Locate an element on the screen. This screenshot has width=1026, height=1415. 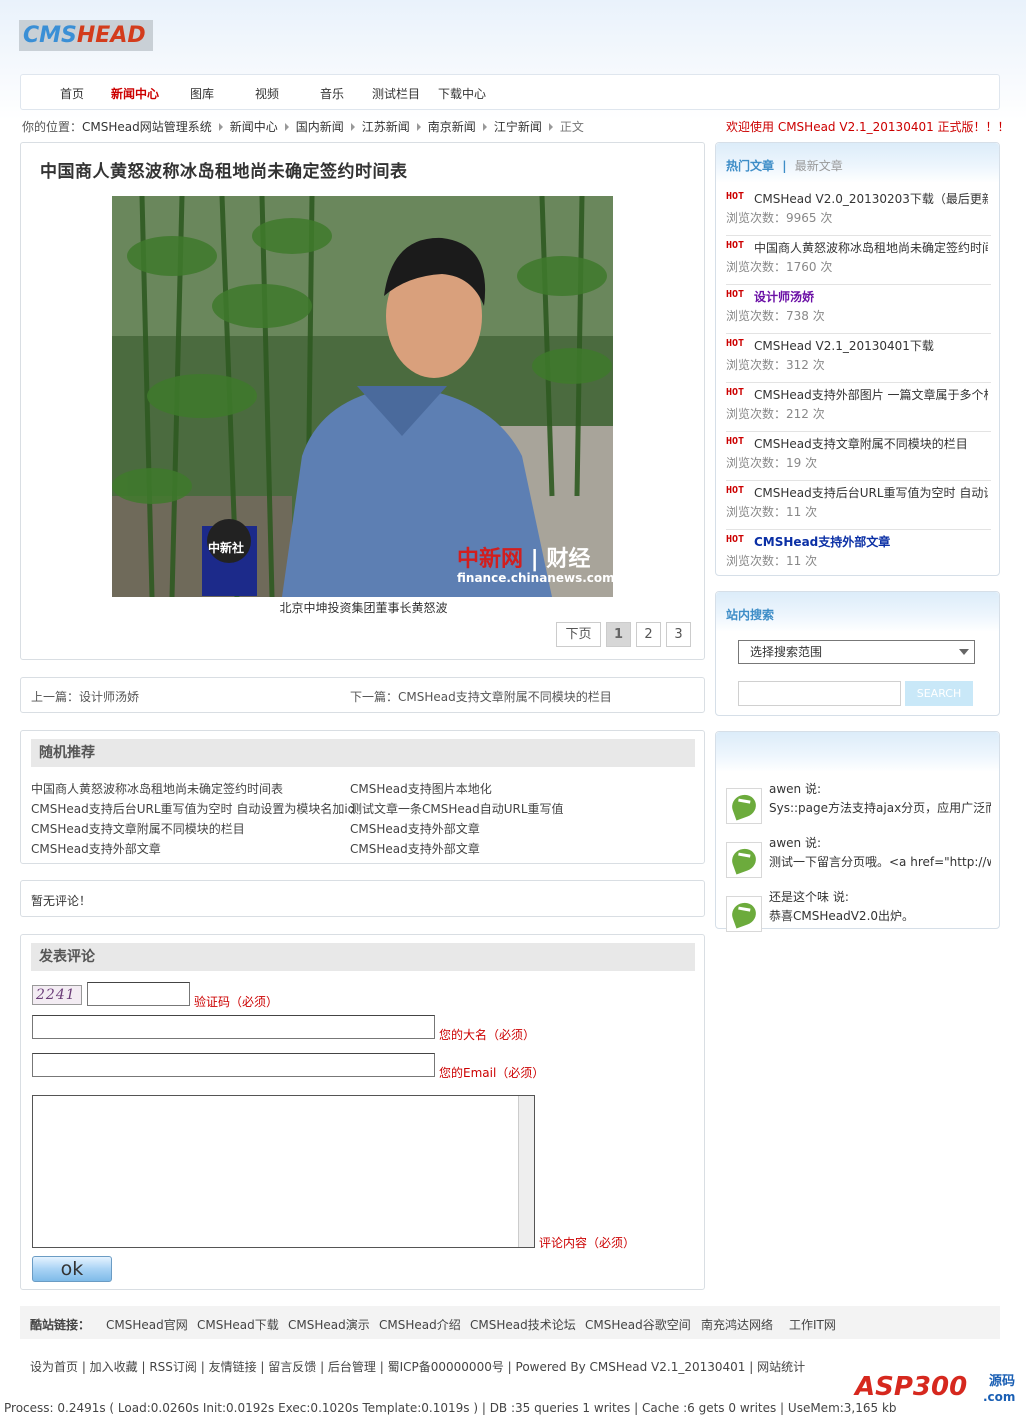
friend-link: 工作IT网 is located at coordinates (812, 1324).